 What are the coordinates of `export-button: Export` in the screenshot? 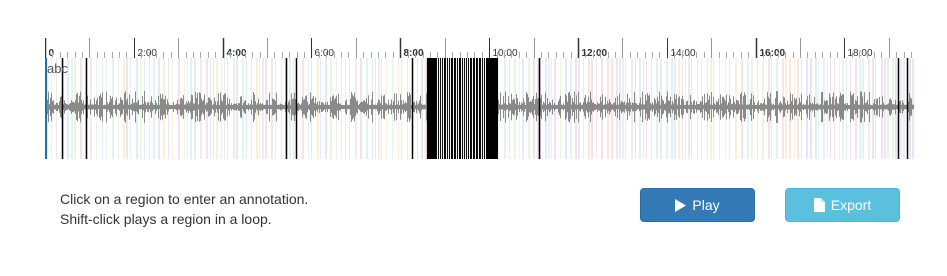 It's located at (842, 205).